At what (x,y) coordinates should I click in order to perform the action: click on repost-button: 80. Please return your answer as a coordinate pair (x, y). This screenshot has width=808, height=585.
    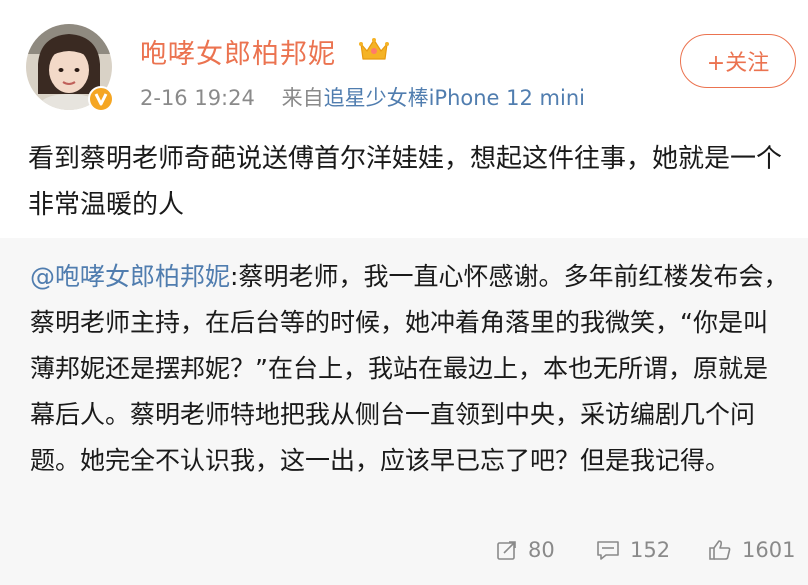
    Looking at the image, I should click on (525, 550).